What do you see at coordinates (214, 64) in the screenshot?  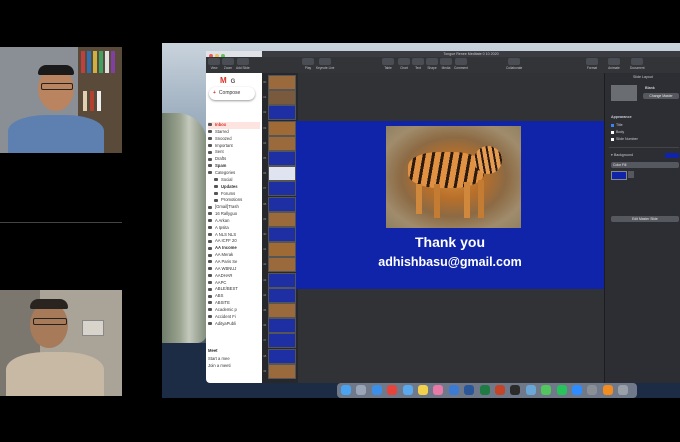 I see `toolbar-button: View` at bounding box center [214, 64].